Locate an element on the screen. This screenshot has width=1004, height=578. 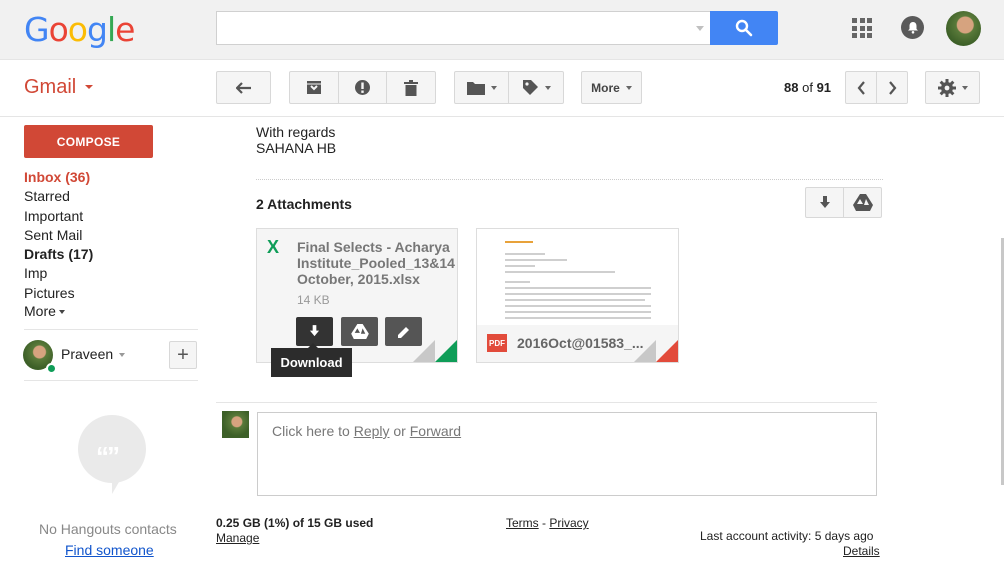
search-button is located at coordinates (744, 28).